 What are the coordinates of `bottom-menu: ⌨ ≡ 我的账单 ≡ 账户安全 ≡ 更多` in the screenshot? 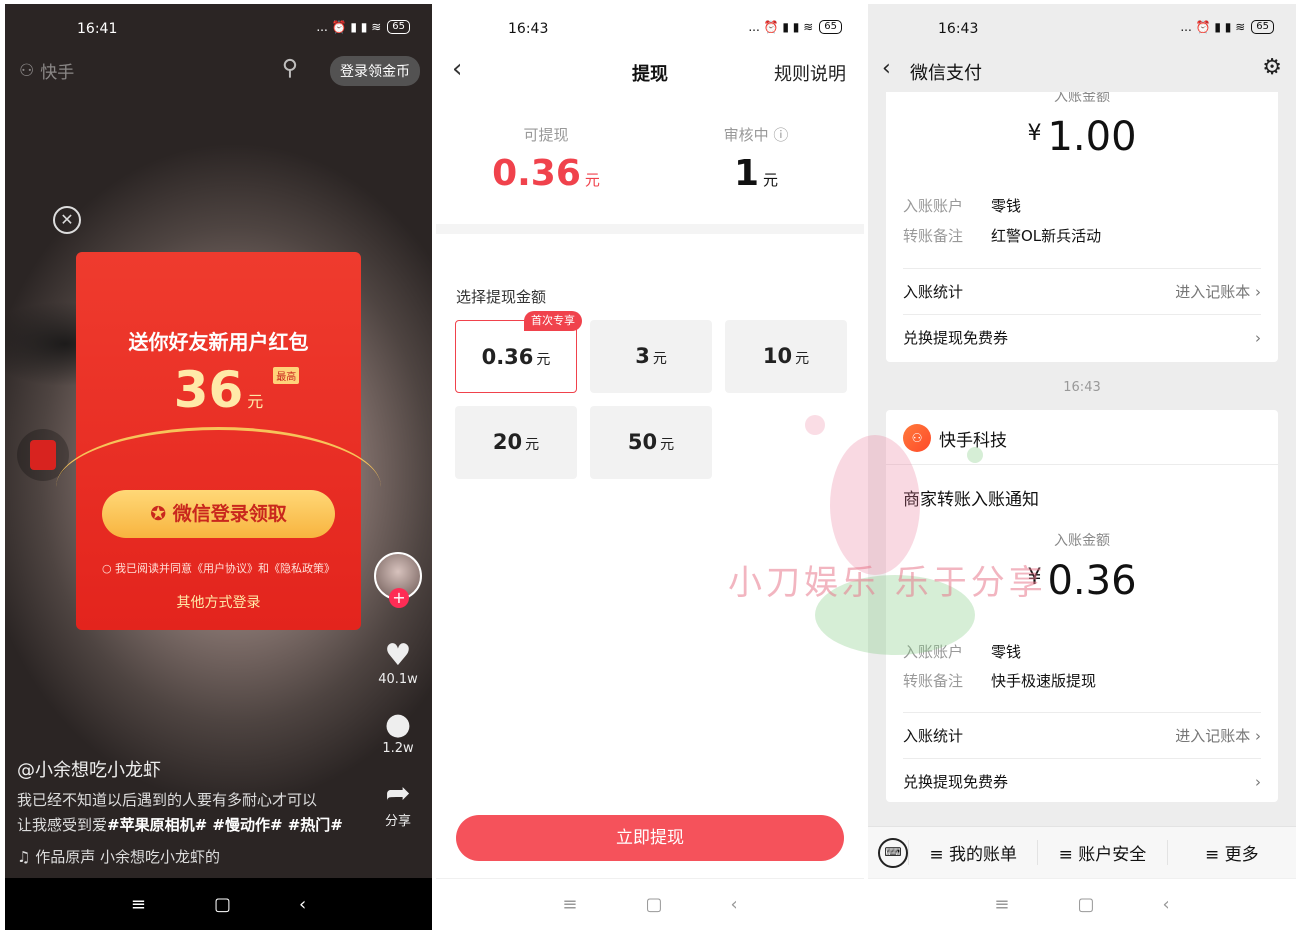 It's located at (1082, 852).